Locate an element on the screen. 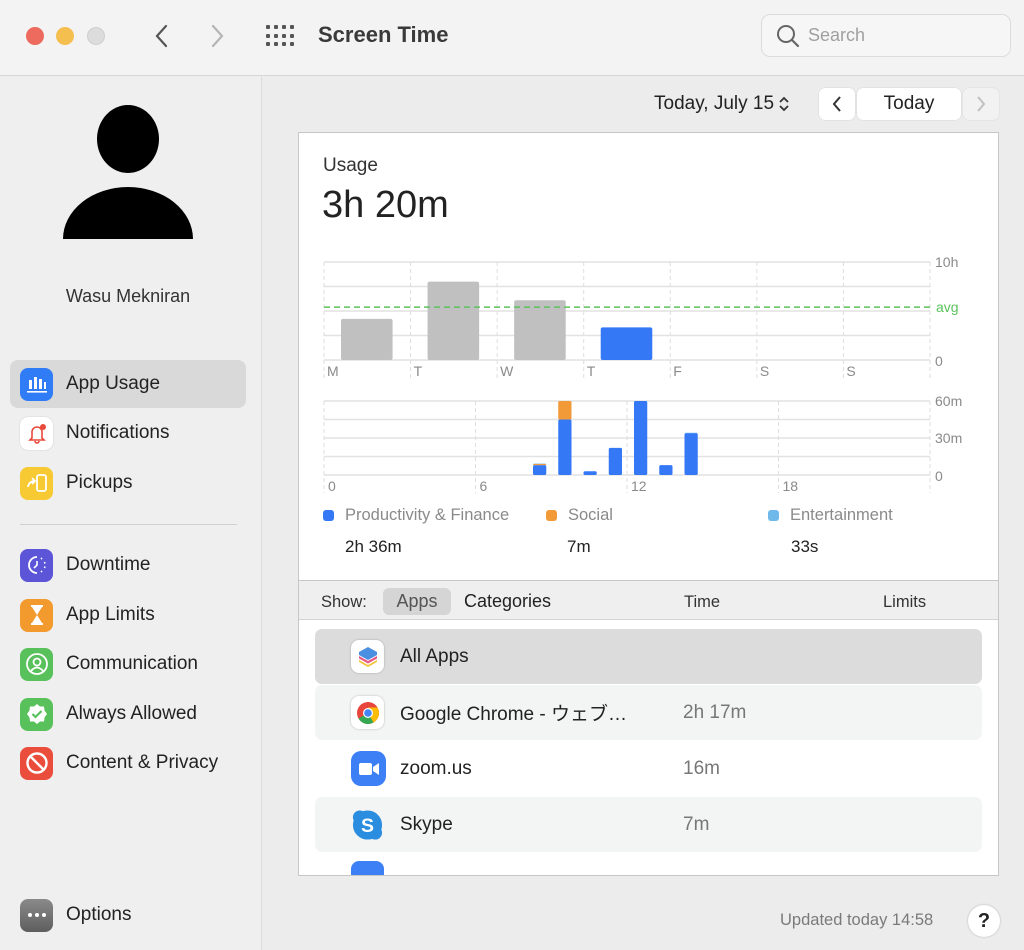  x-tick-label: 18 is located at coordinates (791, 486).